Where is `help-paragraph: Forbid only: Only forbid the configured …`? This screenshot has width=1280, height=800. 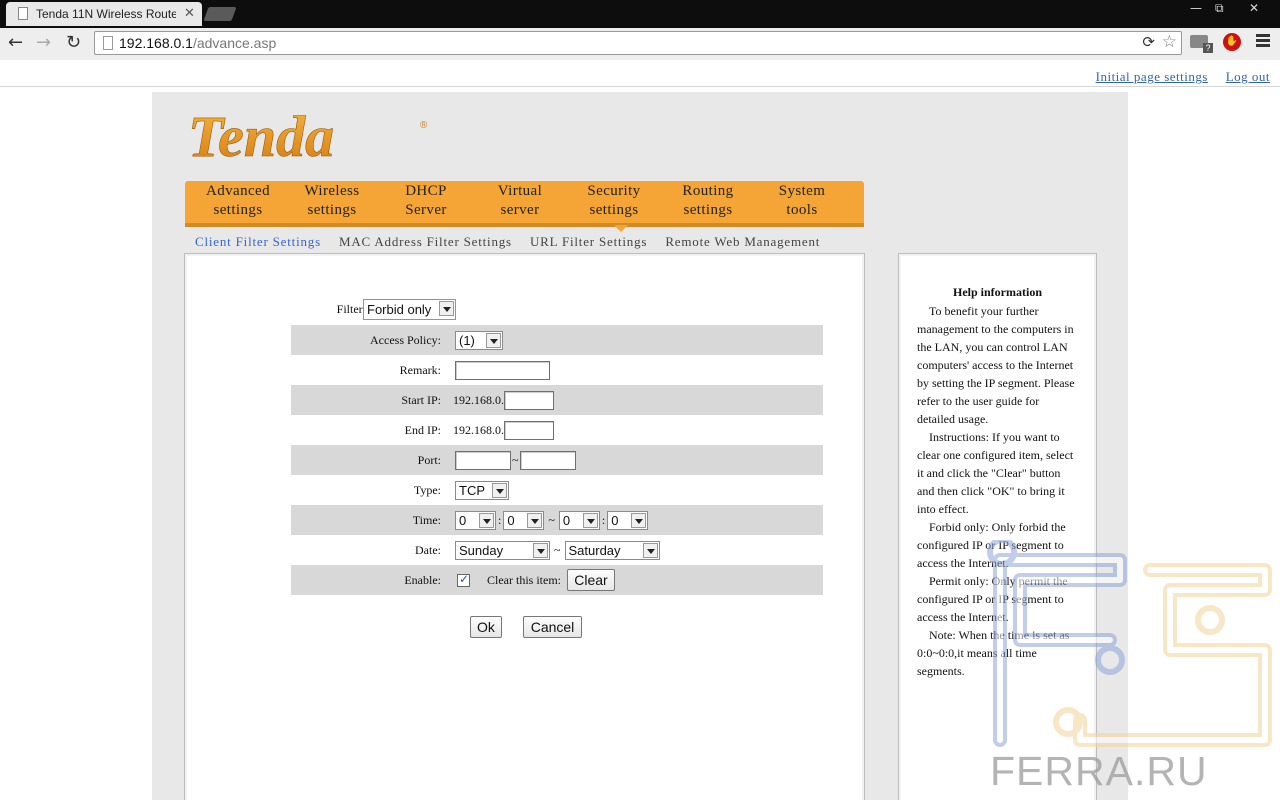
help-paragraph: Forbid only: Only forbid the configured … is located at coordinates (991, 545).